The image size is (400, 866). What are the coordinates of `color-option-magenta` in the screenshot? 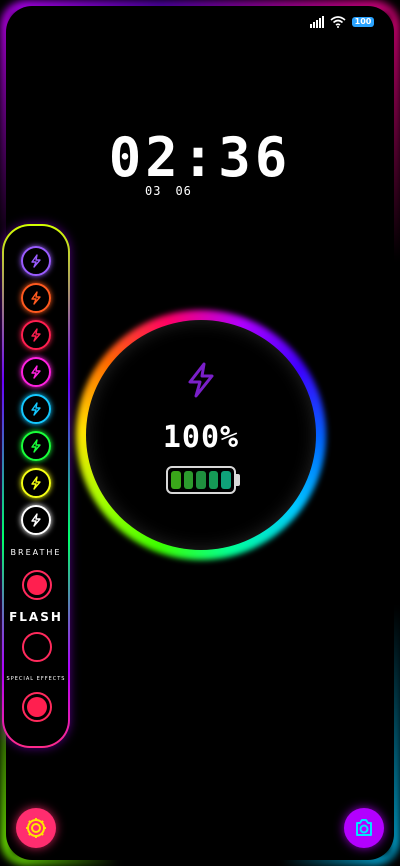 It's located at (36, 372).